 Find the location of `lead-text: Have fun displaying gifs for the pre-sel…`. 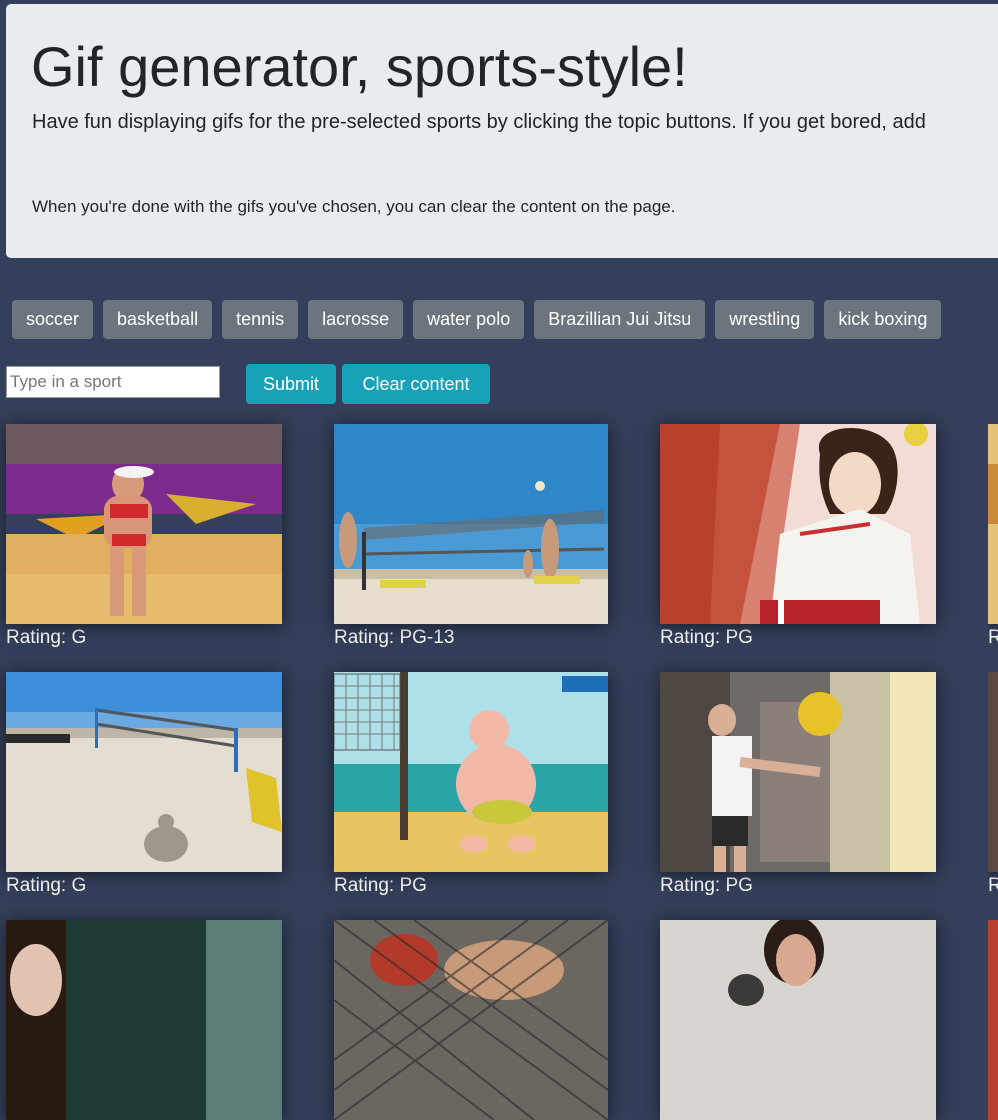

lead-text: Have fun displaying gifs for the pre-sel… is located at coordinates (479, 122).